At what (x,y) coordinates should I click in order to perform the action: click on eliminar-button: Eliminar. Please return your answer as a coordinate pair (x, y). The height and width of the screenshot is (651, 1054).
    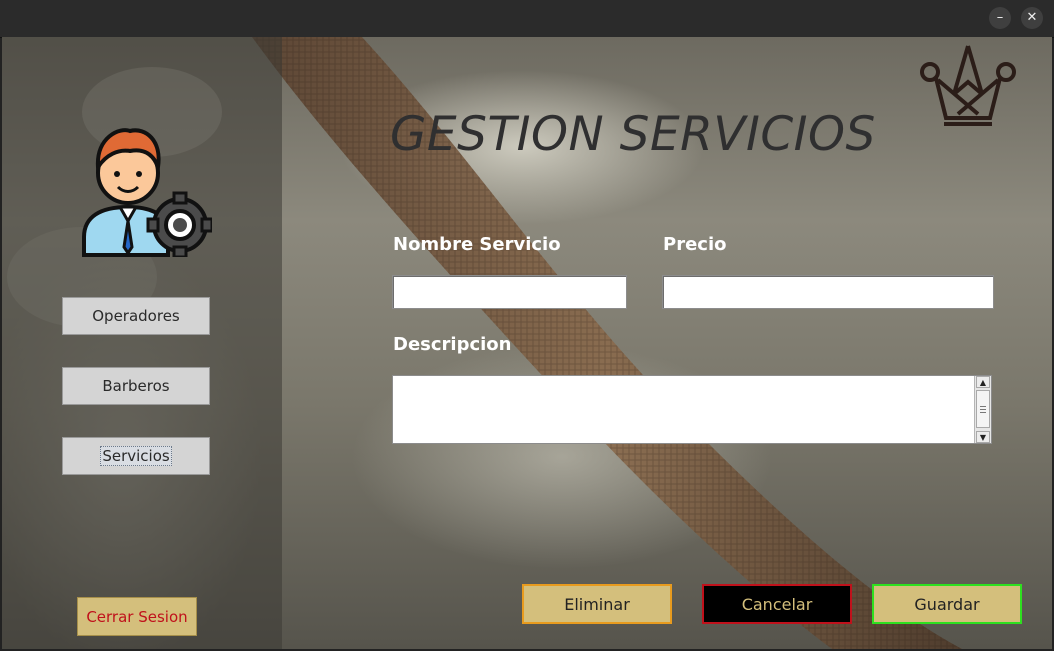
    Looking at the image, I should click on (597, 604).